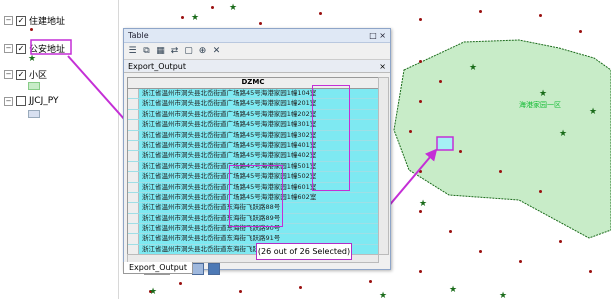 This screenshot has width=611, height=299. Describe the element at coordinates (47, 22) in the screenshot. I see `layer-label: 住建地址` at that location.